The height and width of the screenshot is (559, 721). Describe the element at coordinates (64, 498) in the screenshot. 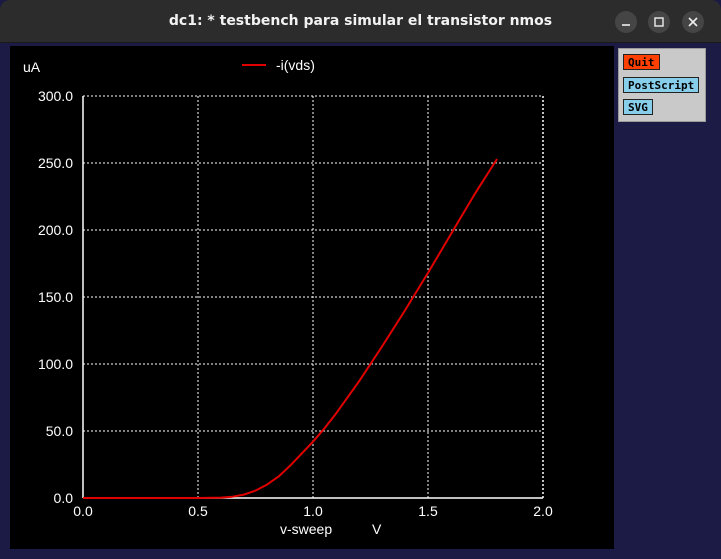

I see `y-tick-label: 0.0` at that location.